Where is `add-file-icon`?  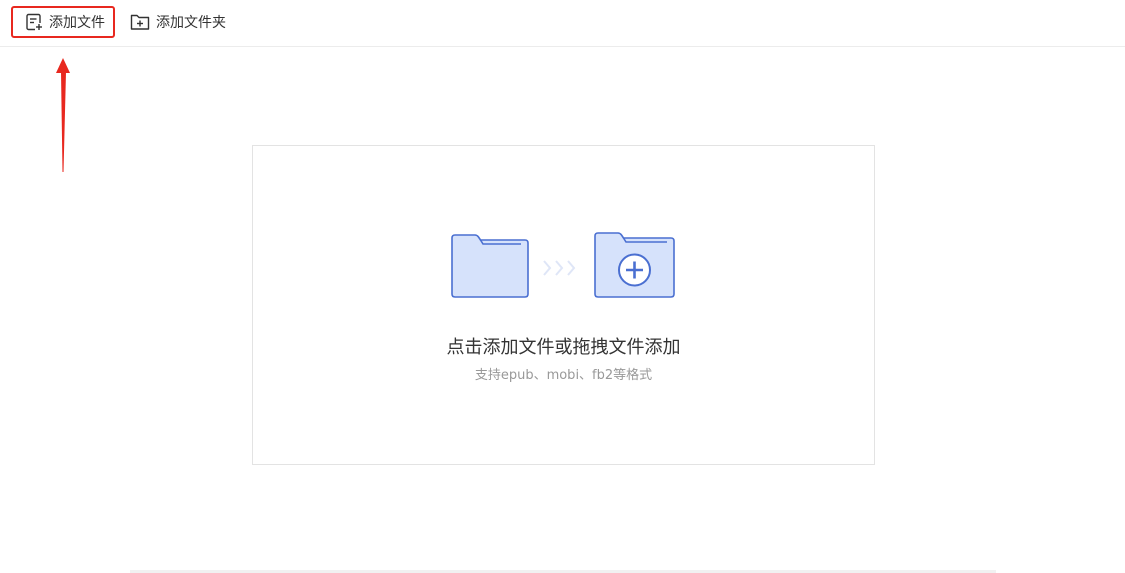
add-file-icon is located at coordinates (34, 22).